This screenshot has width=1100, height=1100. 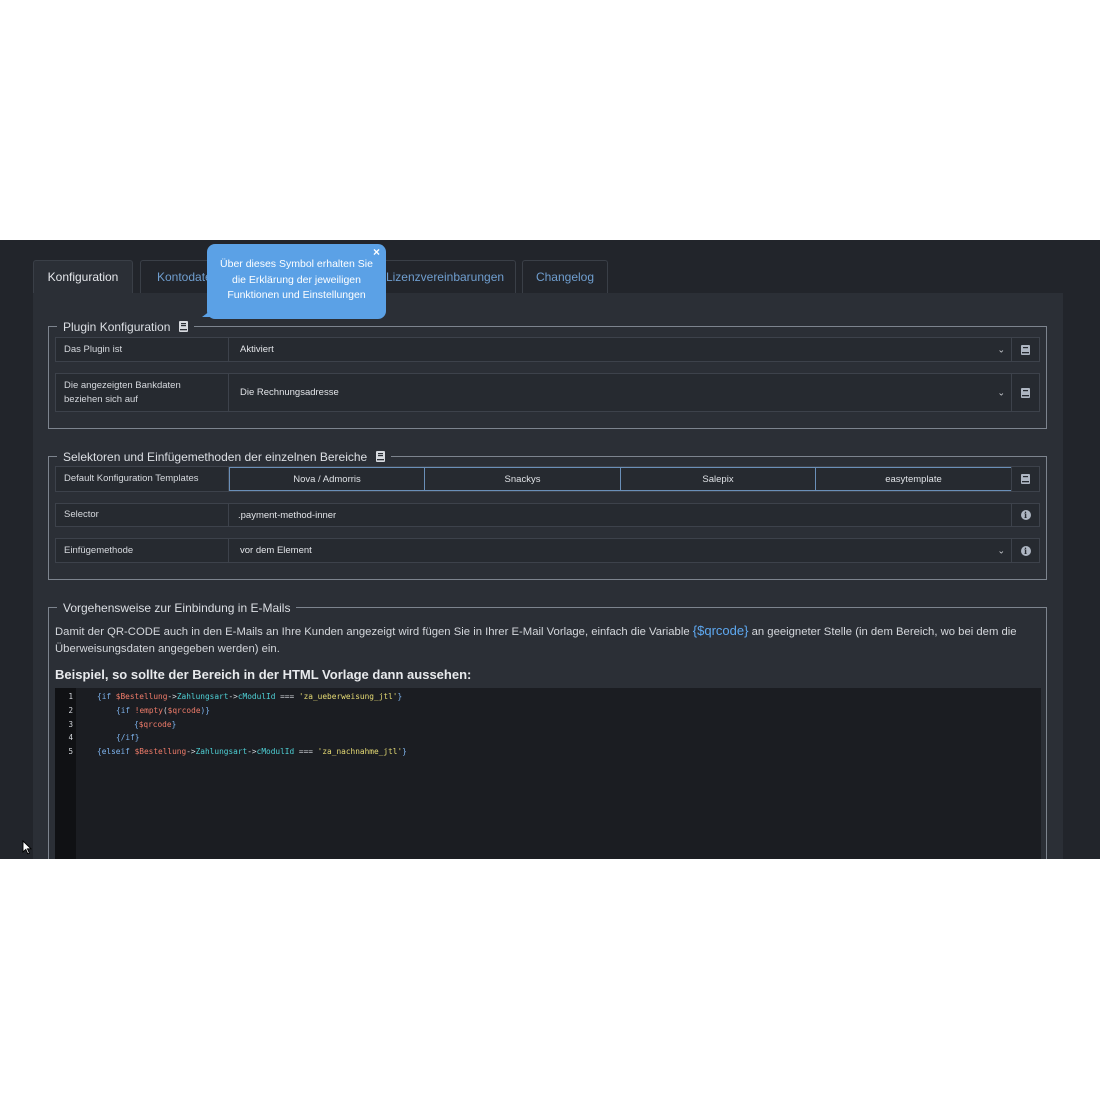 I want to click on email-title: Vorgehensweise zur Einbindung in E-Mails, so click(x=177, y=608).